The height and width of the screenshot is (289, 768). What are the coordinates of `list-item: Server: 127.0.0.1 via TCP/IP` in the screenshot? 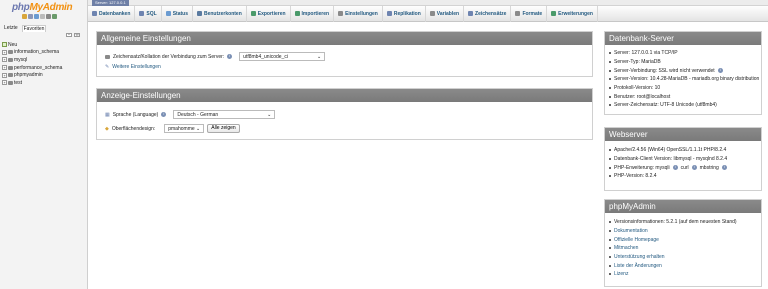 It's located at (684, 53).